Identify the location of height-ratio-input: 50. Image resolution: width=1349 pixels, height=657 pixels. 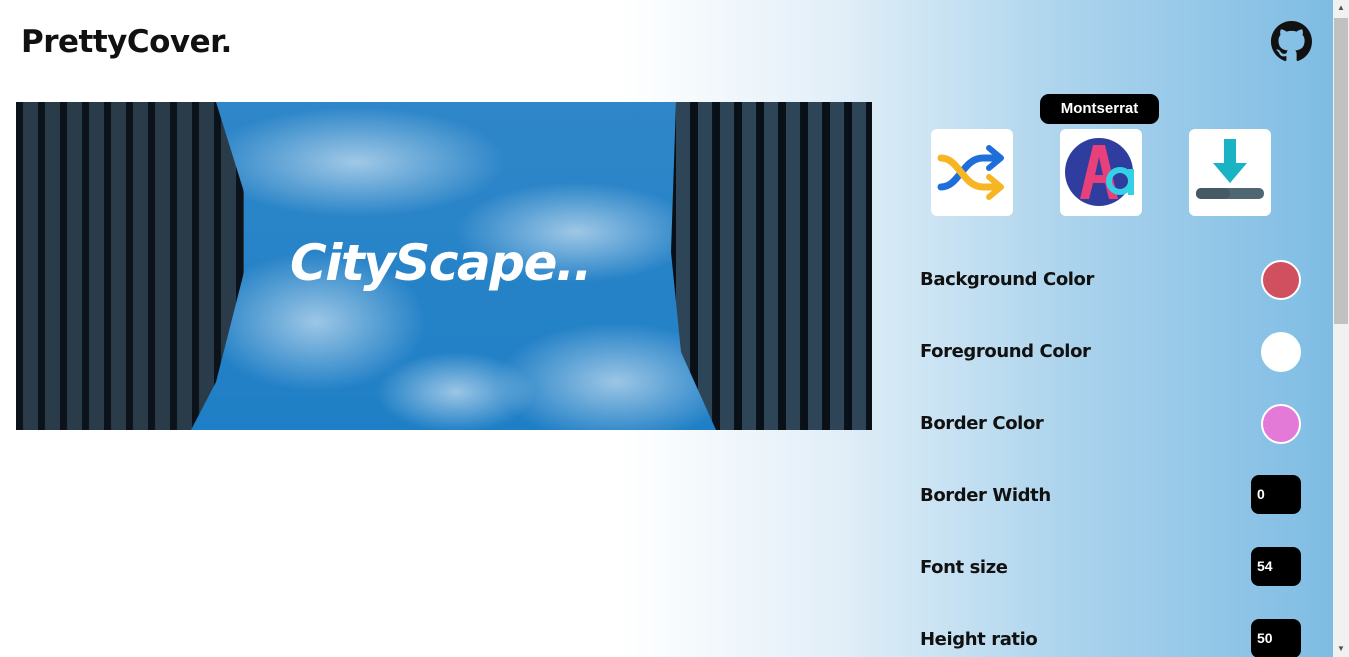
(1276, 638).